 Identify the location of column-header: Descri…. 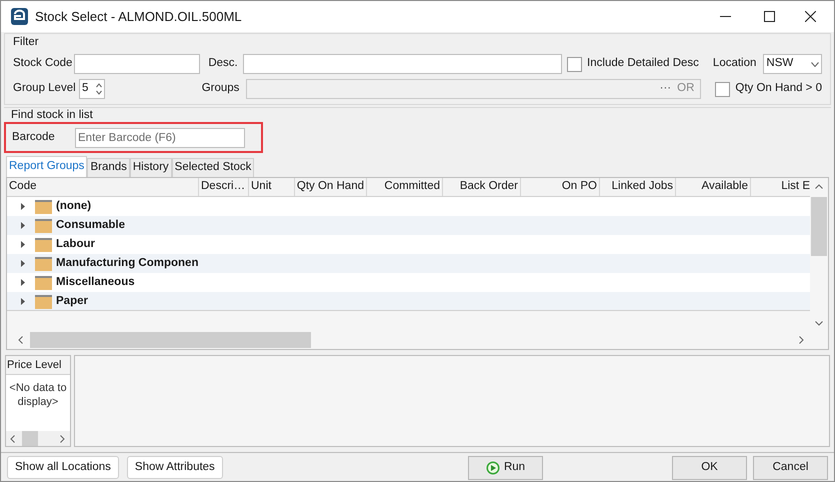
(224, 187).